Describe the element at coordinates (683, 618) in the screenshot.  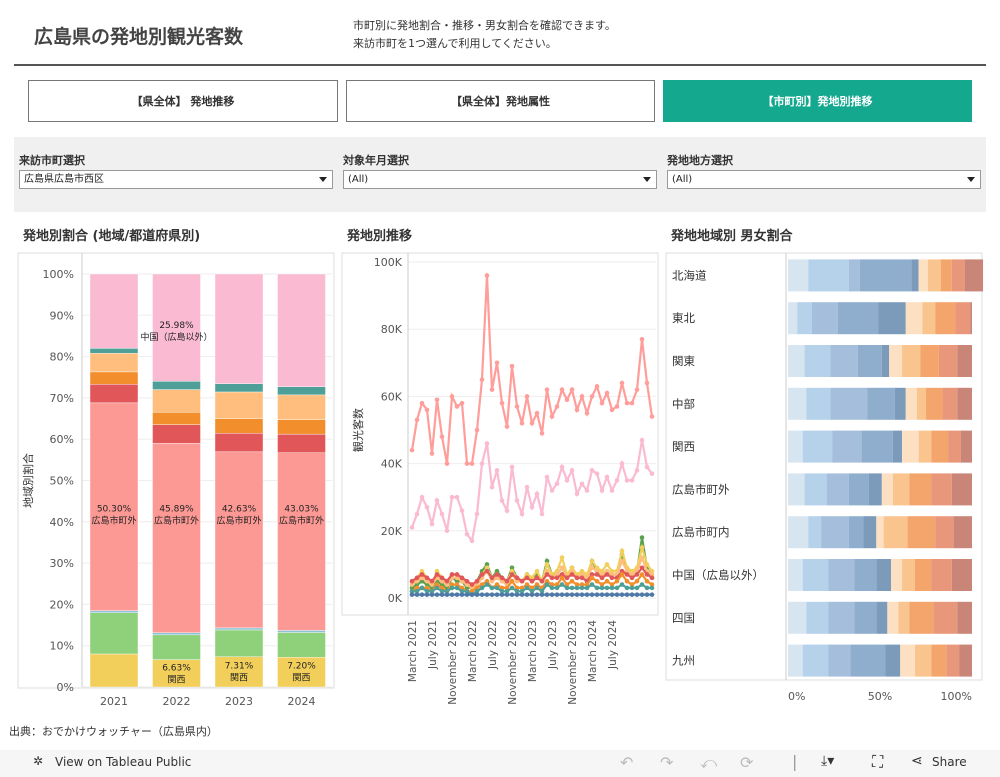
I see `category-label: 四国` at that location.